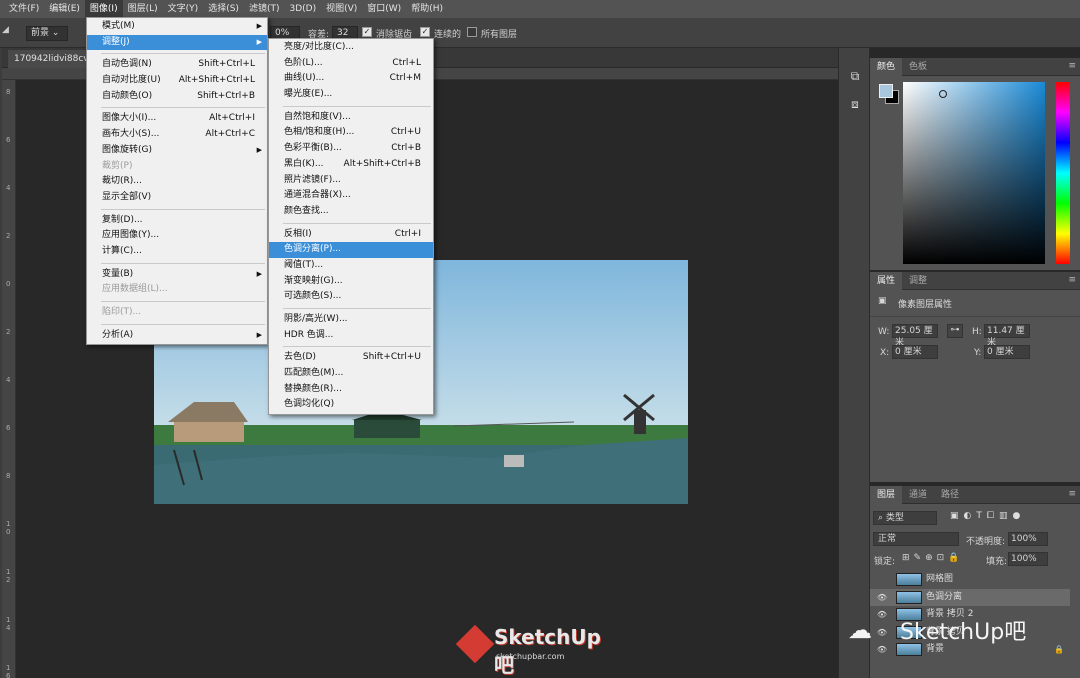 The width and height of the screenshot is (1080, 678). What do you see at coordinates (127, 95) in the screenshot?
I see `menu-item-label: 自动颜色(O)` at bounding box center [127, 95].